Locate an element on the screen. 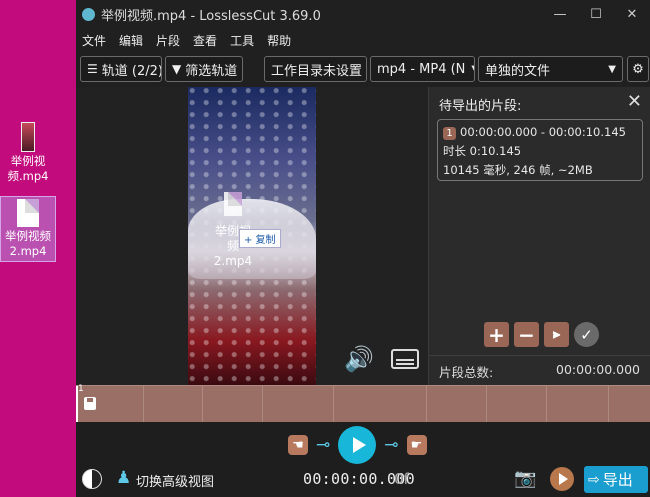 The height and width of the screenshot is (497, 650). segment-number: 1 is located at coordinates (81, 389).